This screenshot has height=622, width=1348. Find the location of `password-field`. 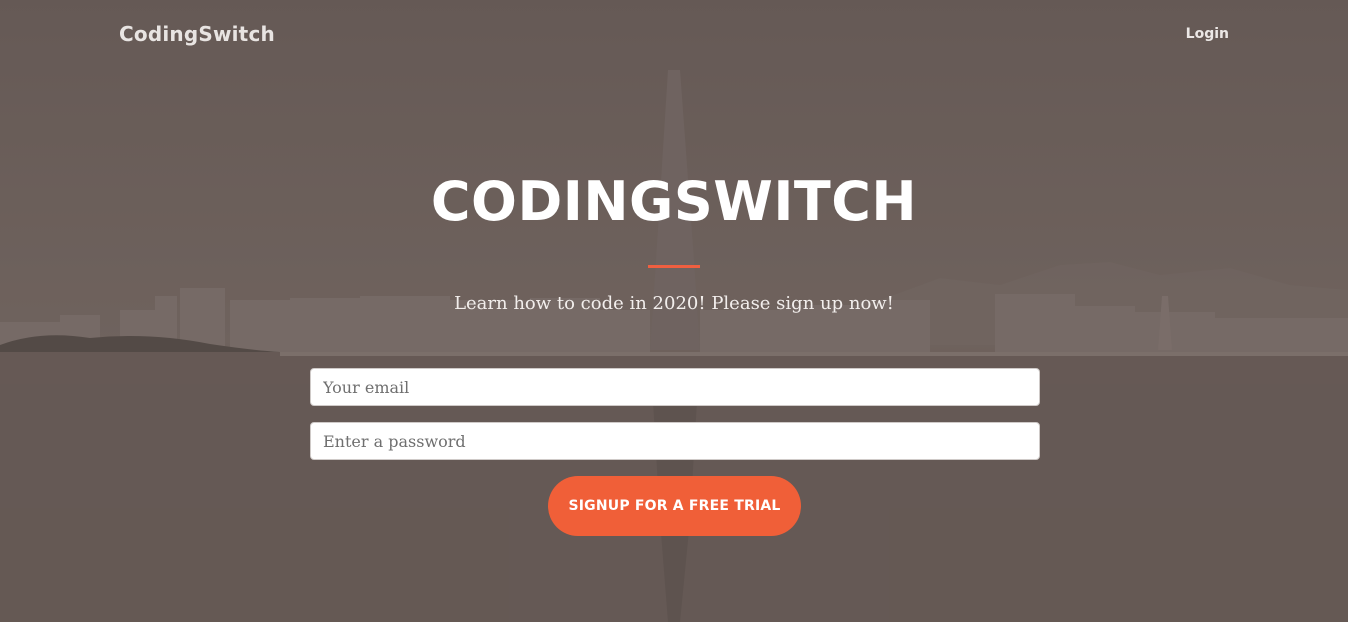

password-field is located at coordinates (675, 441).